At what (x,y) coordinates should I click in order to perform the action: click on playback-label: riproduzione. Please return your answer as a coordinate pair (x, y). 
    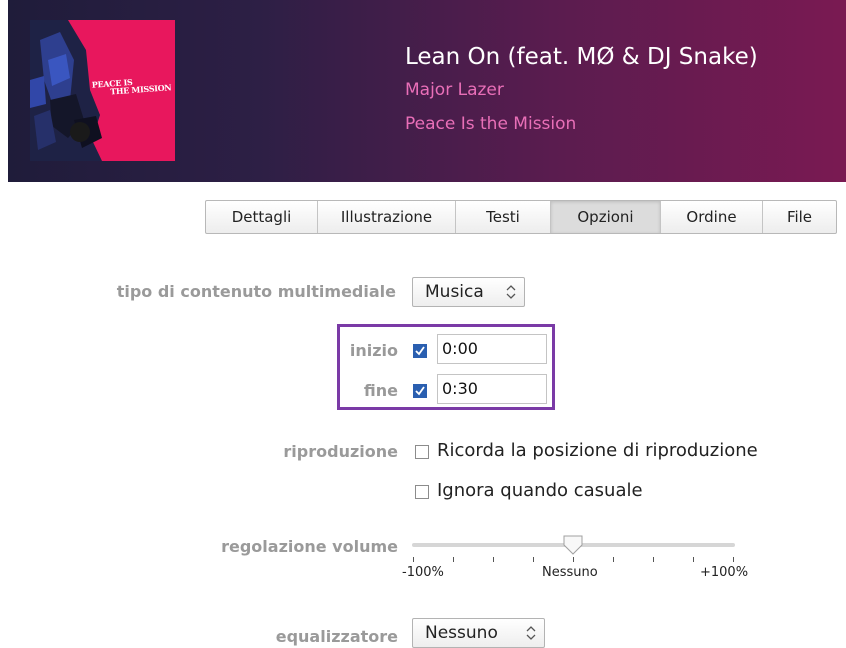
    Looking at the image, I should click on (340, 451).